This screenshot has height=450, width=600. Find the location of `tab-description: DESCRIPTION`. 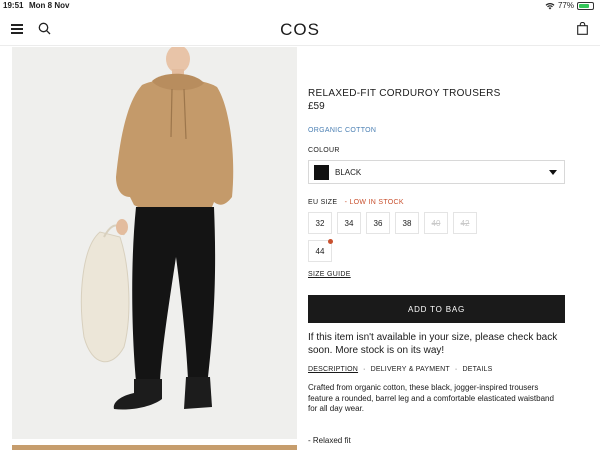

tab-description: DESCRIPTION is located at coordinates (333, 369).